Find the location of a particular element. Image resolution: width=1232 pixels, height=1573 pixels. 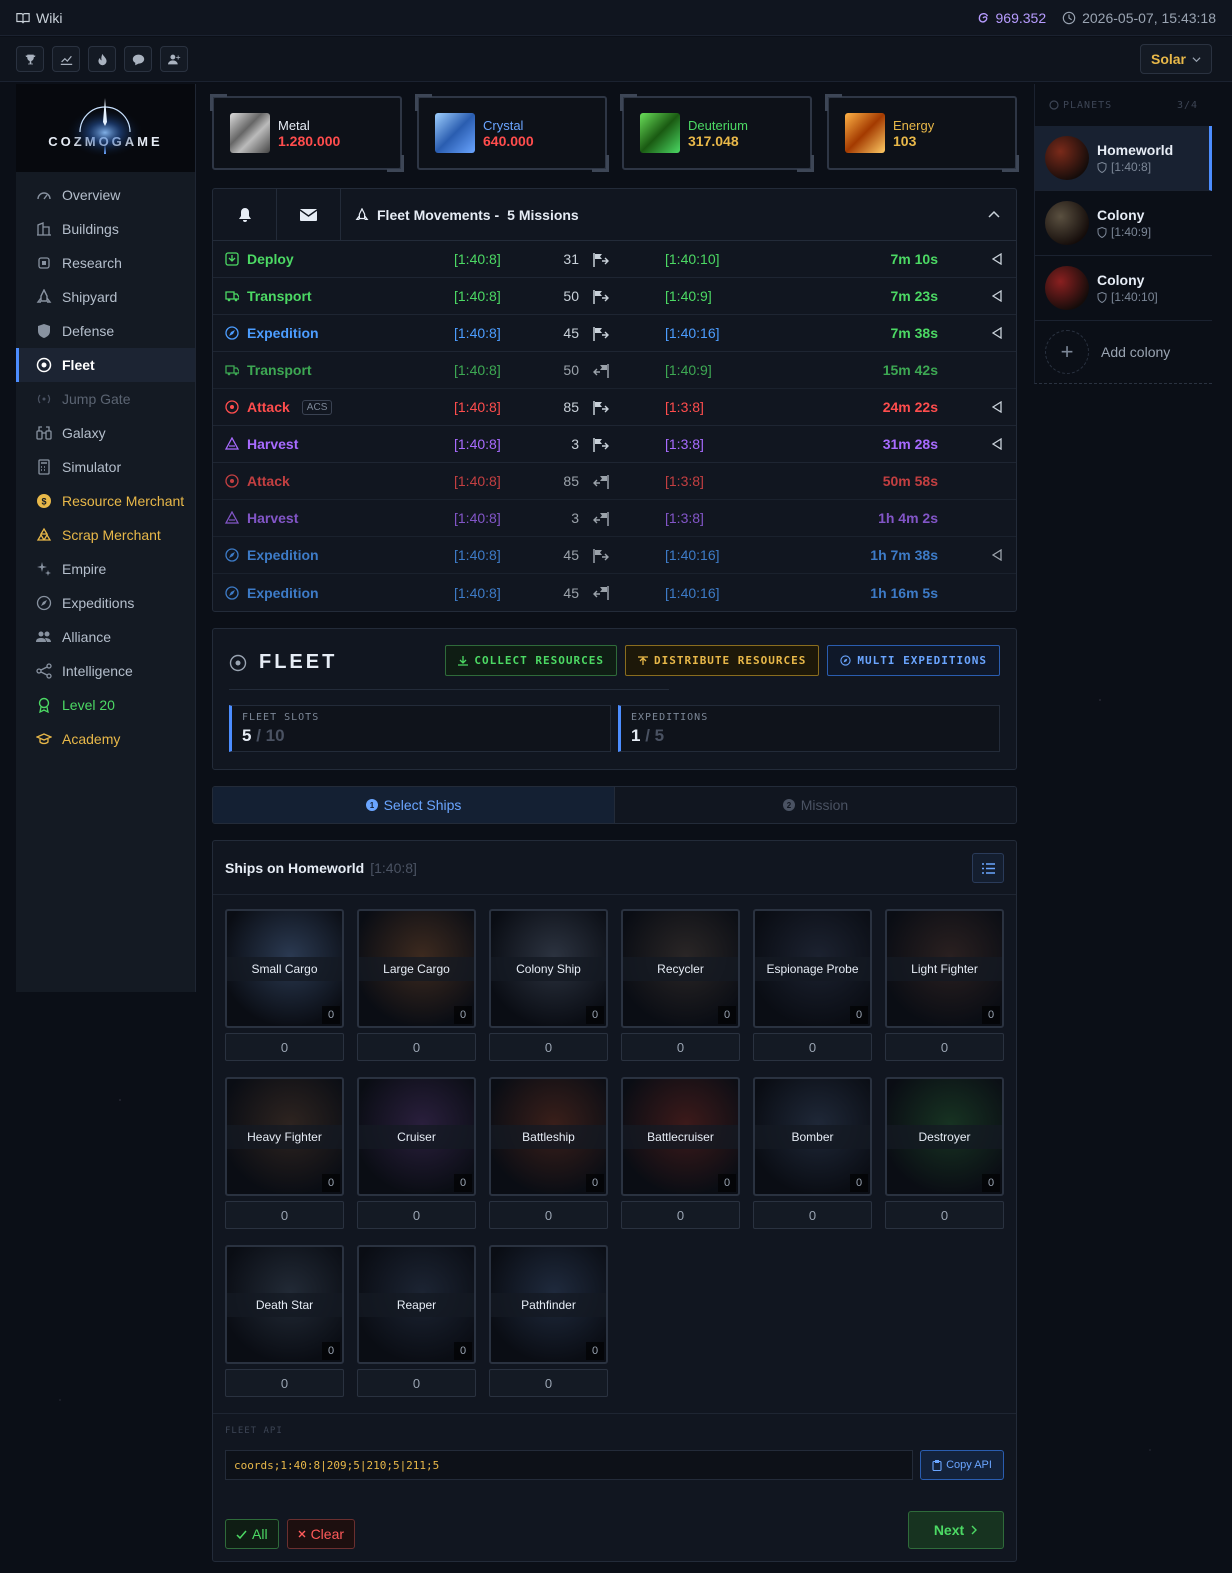

statistics-button is located at coordinates (66, 59).